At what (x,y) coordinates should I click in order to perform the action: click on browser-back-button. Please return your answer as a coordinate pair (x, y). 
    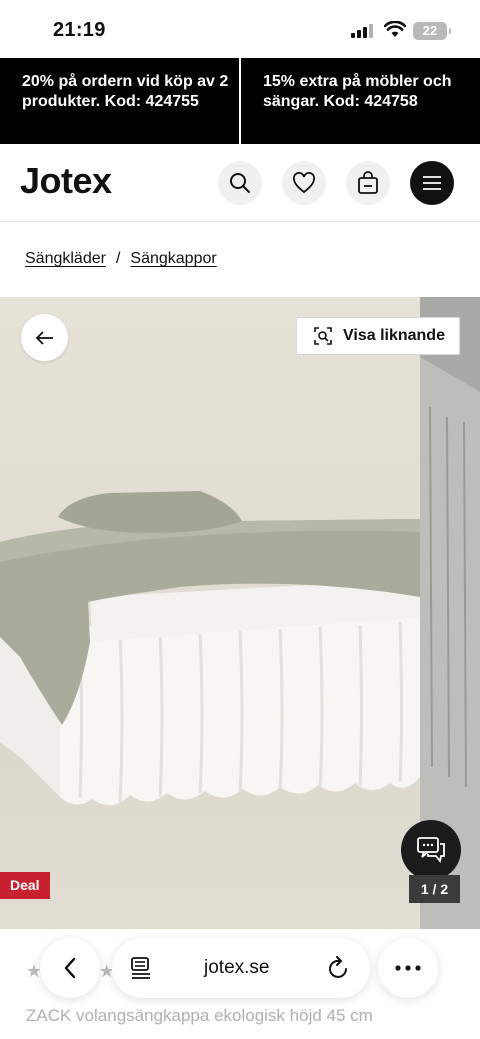
    Looking at the image, I should click on (70, 968).